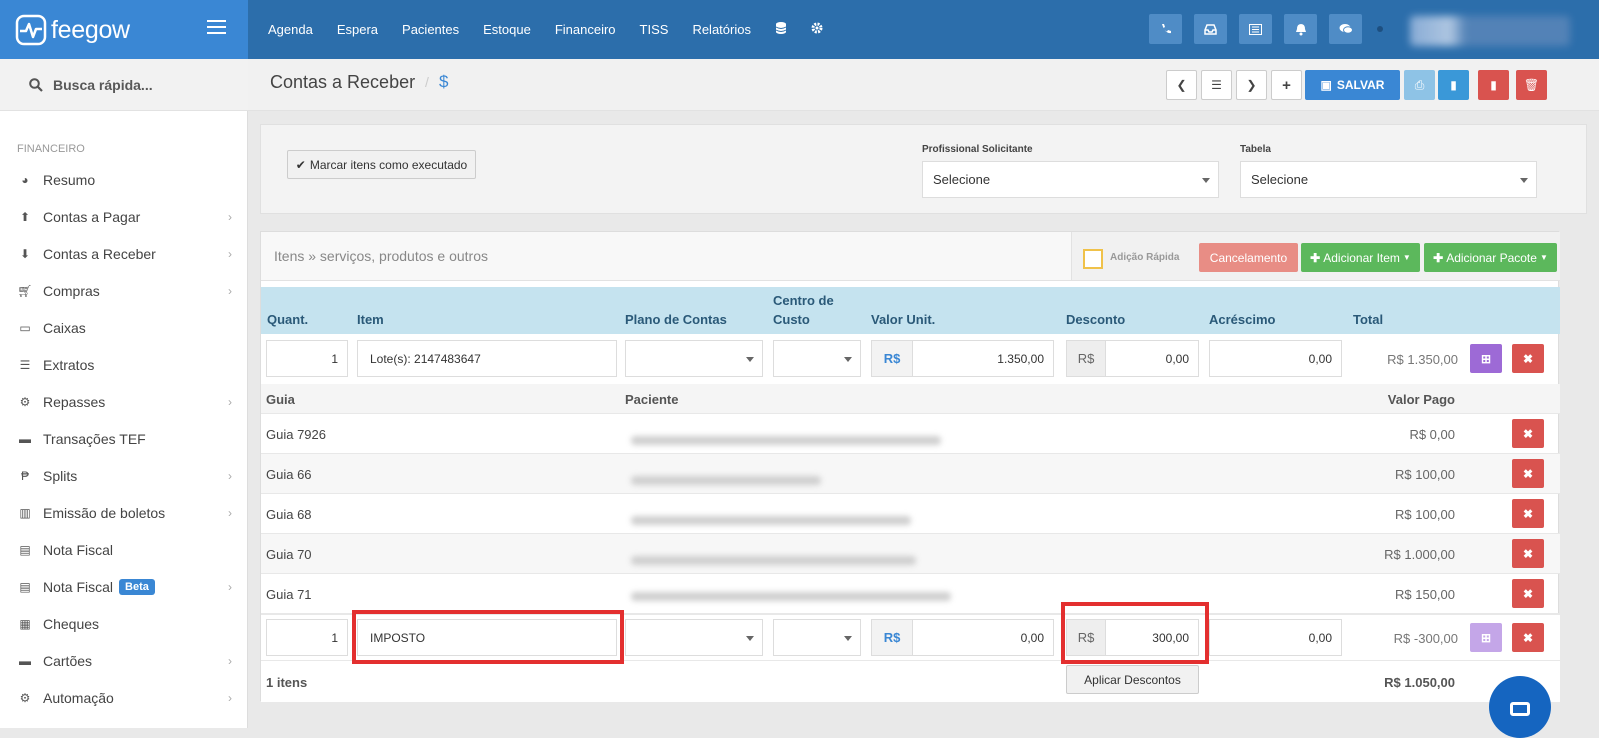  Describe the element at coordinates (124, 401) in the screenshot. I see `sidebar-item-repasses: ⚙ Repasses ›` at that location.